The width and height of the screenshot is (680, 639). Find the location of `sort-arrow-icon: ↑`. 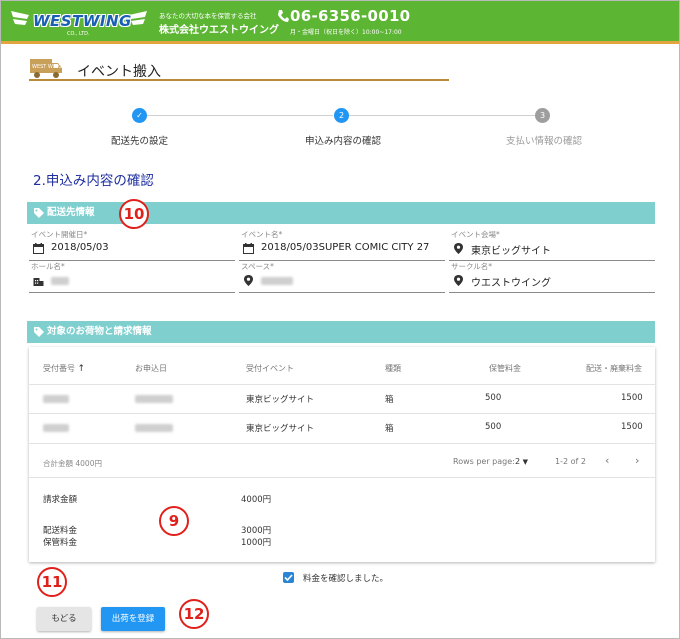

sort-arrow-icon: ↑ is located at coordinates (82, 369).